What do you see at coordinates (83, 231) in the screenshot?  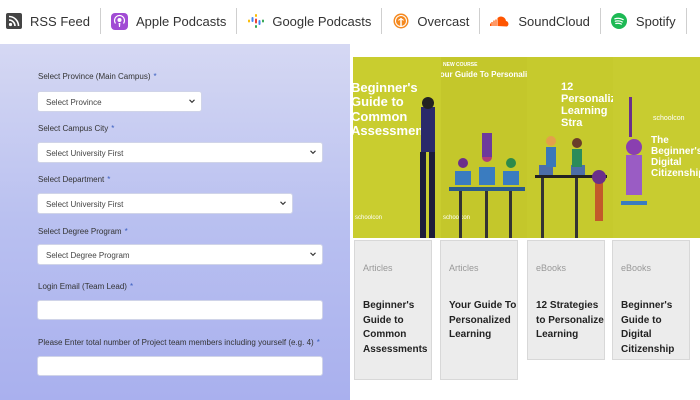 I see `degree-program-label: Select Degree Program *` at bounding box center [83, 231].